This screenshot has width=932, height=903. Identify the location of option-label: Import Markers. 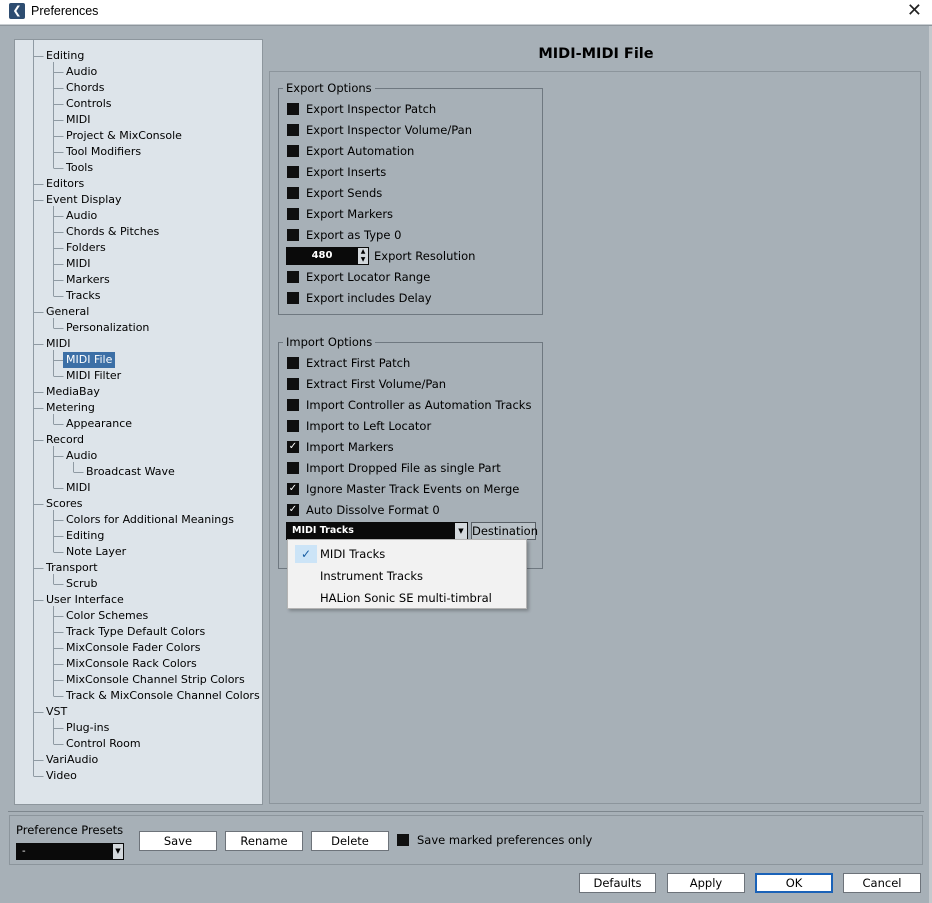
(350, 447).